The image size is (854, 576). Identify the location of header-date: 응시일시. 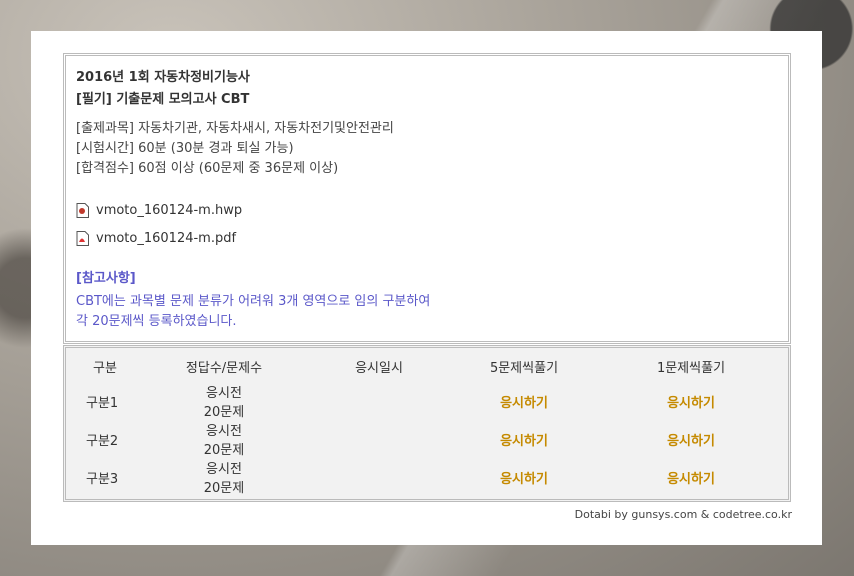
(379, 368).